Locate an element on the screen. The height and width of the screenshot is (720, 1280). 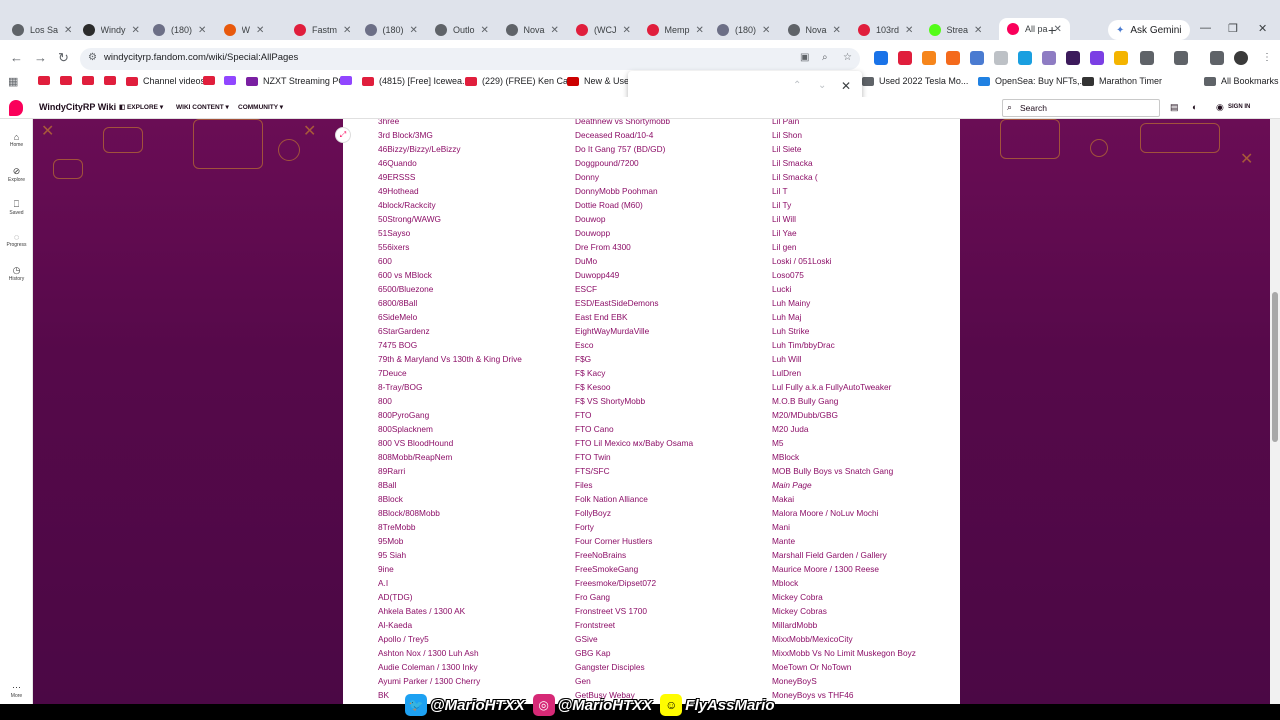
page-link: Mblock is located at coordinates (844, 583).